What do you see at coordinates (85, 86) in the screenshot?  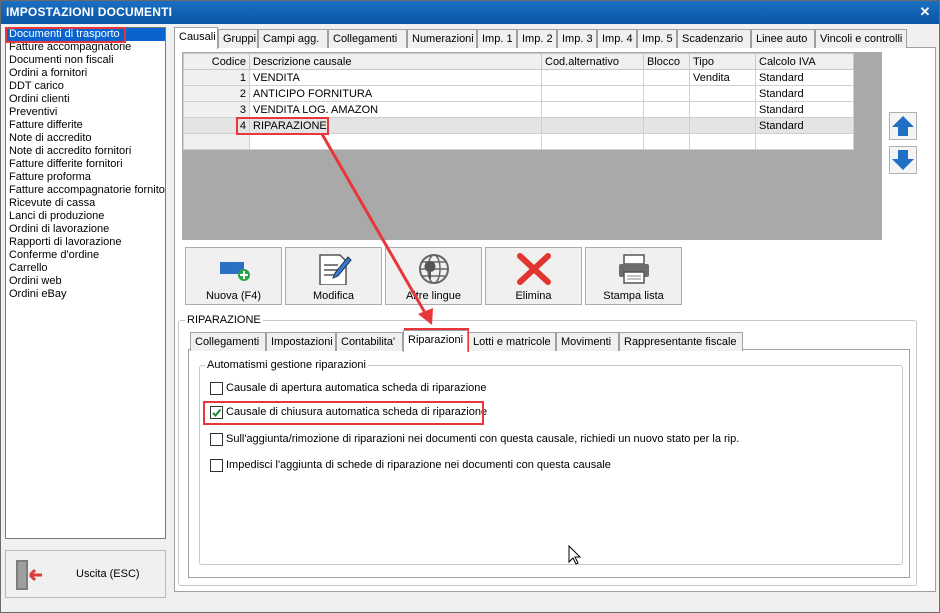 I see `doclist-item: DDT carico` at bounding box center [85, 86].